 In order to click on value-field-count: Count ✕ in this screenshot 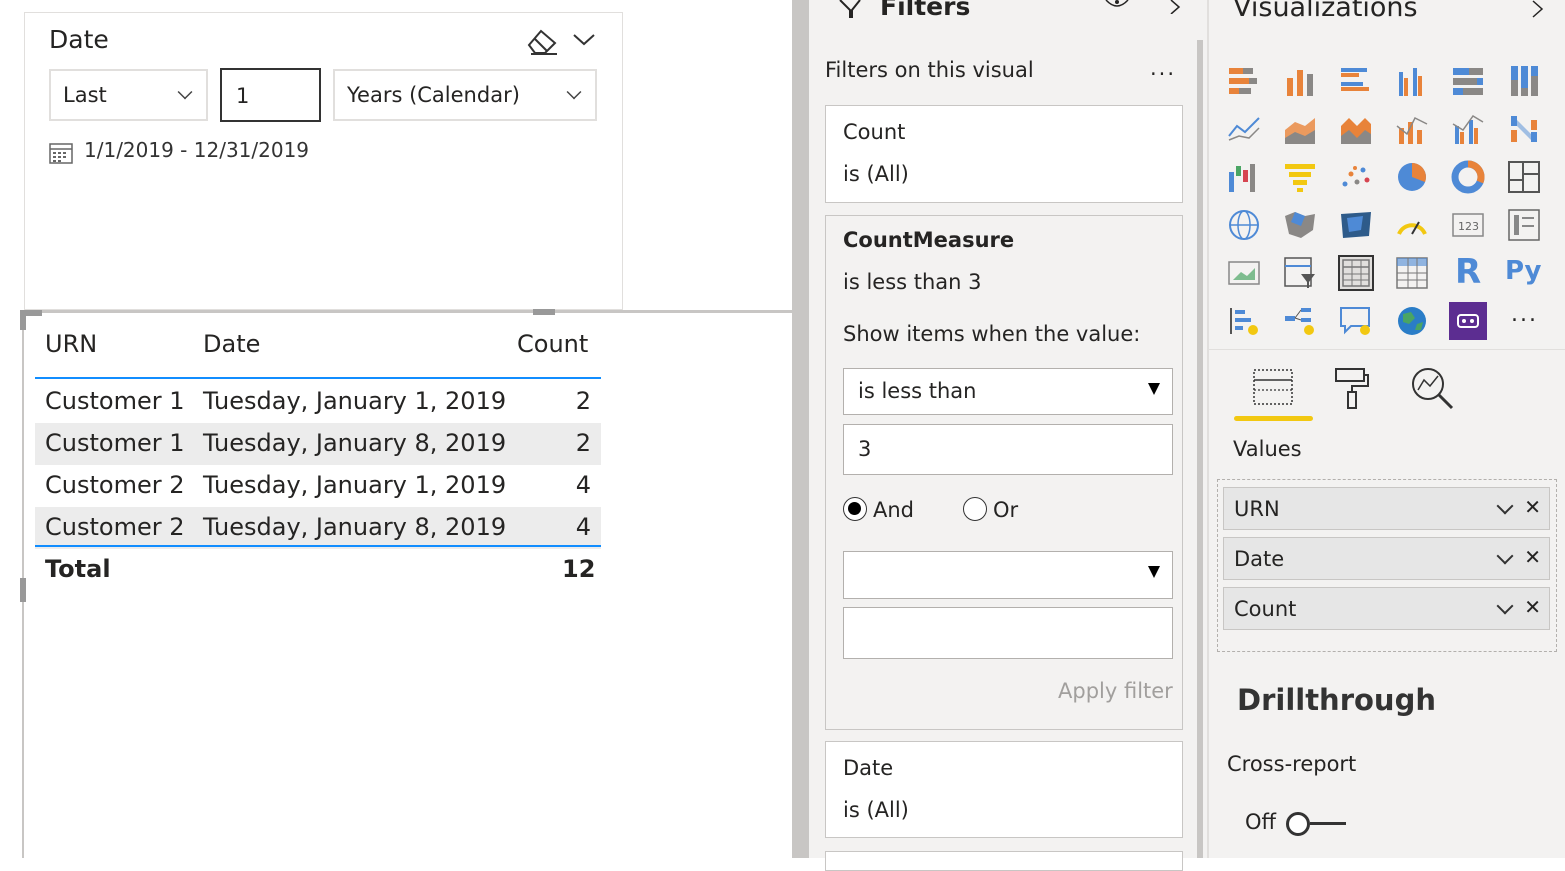, I will do `click(1386, 608)`.